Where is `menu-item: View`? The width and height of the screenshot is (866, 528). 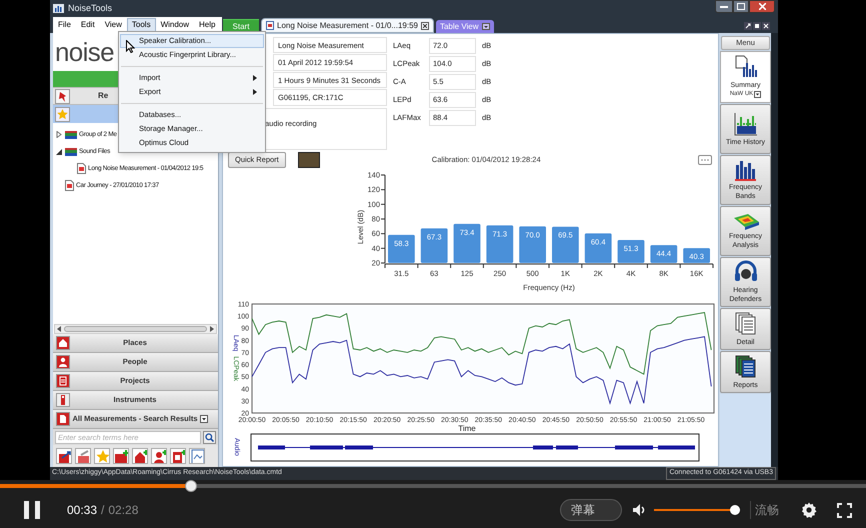 menu-item: View is located at coordinates (113, 25).